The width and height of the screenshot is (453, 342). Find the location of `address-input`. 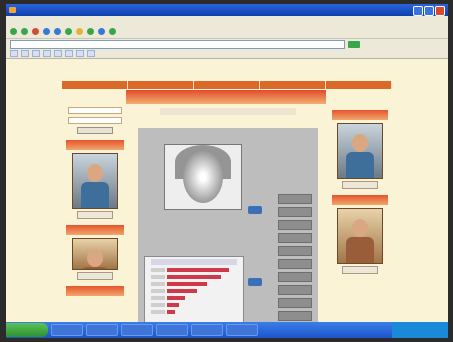

address-input is located at coordinates (177, 44).